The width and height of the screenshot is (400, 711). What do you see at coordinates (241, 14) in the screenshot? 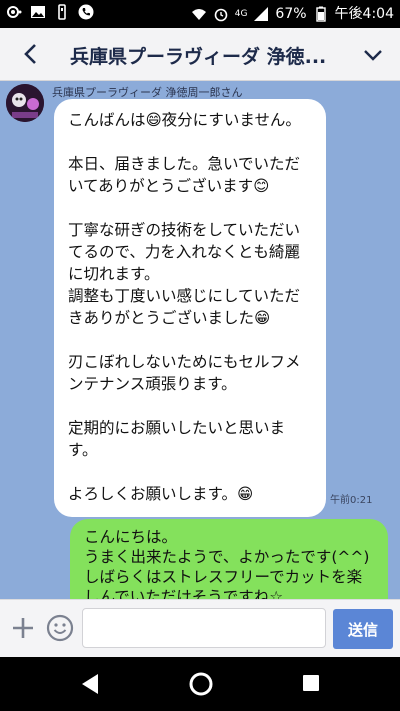
I see `network-type: 4G` at bounding box center [241, 14].